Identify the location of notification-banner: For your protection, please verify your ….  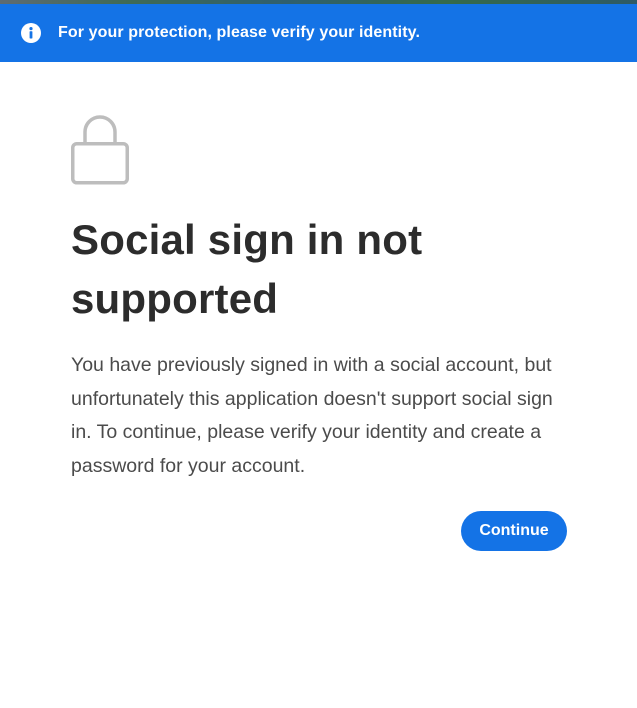
(318, 33).